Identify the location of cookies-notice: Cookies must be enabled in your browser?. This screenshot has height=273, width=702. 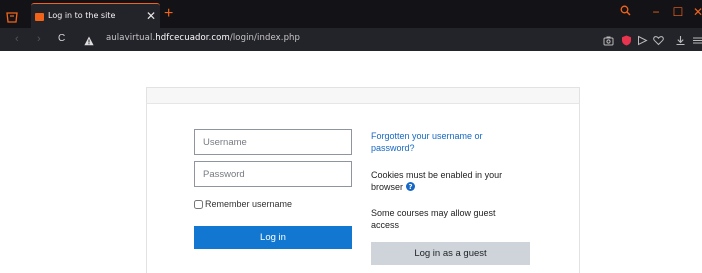
(446, 181).